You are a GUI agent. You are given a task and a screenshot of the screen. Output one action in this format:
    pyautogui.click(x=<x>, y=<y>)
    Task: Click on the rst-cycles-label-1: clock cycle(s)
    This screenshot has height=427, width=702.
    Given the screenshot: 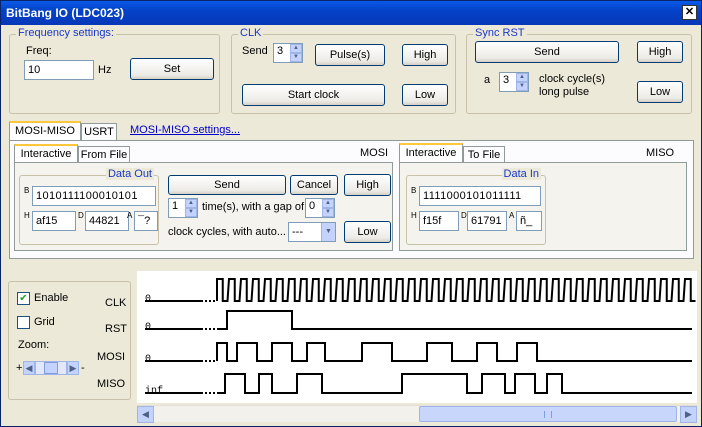 What is the action you would take?
    pyautogui.click(x=572, y=79)
    